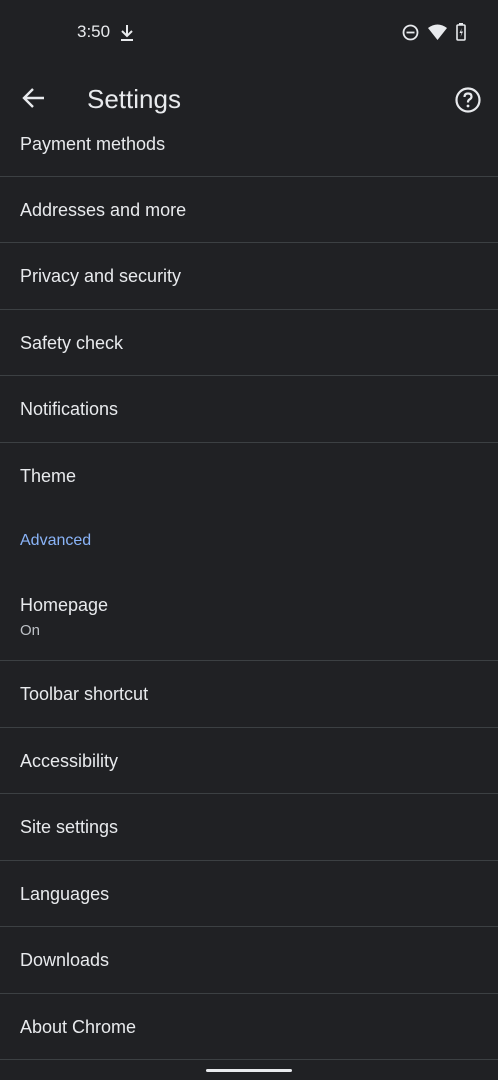 The width and height of the screenshot is (498, 1080). I want to click on status-bar: 3:50, so click(249, 32).